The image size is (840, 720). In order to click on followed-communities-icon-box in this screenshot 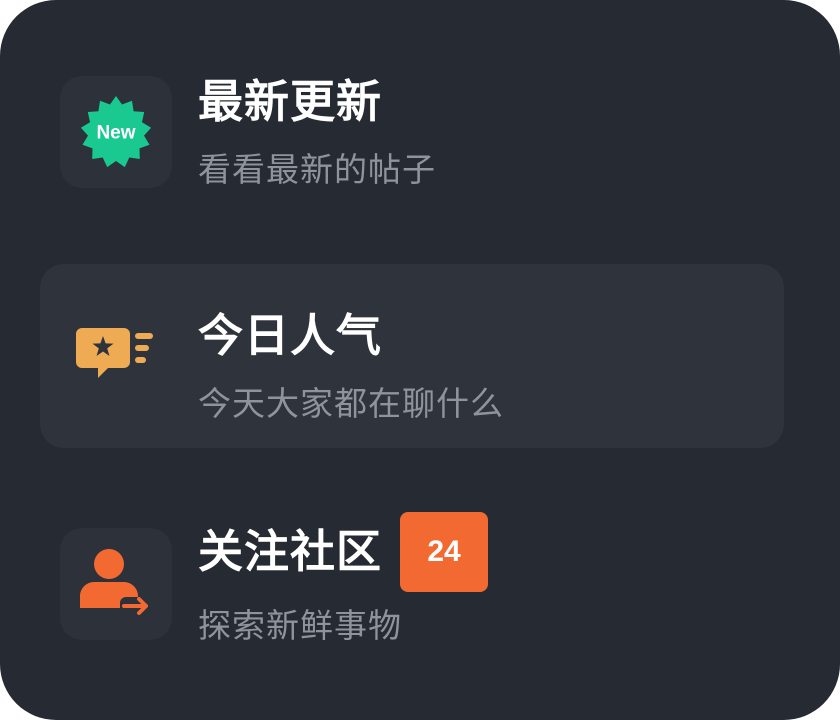, I will do `click(116, 584)`.